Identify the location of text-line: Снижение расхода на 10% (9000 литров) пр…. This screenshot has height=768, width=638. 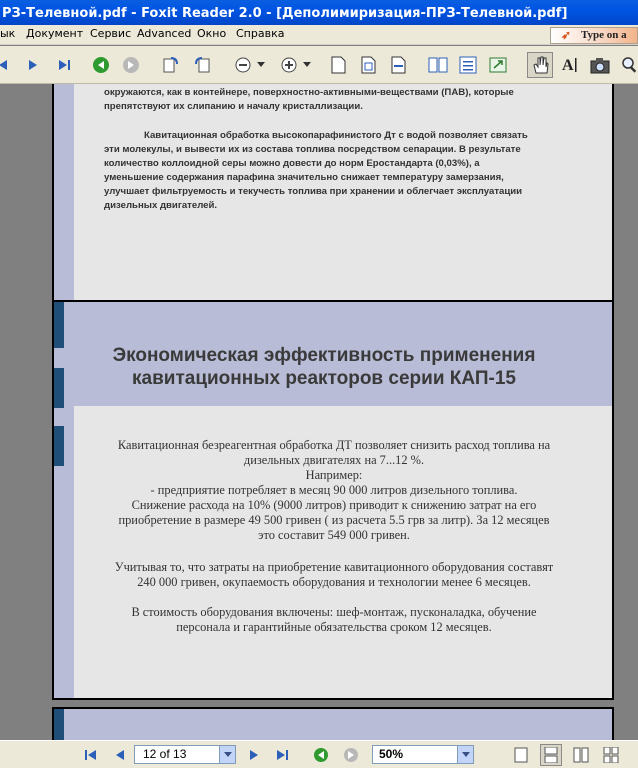
(334, 505).